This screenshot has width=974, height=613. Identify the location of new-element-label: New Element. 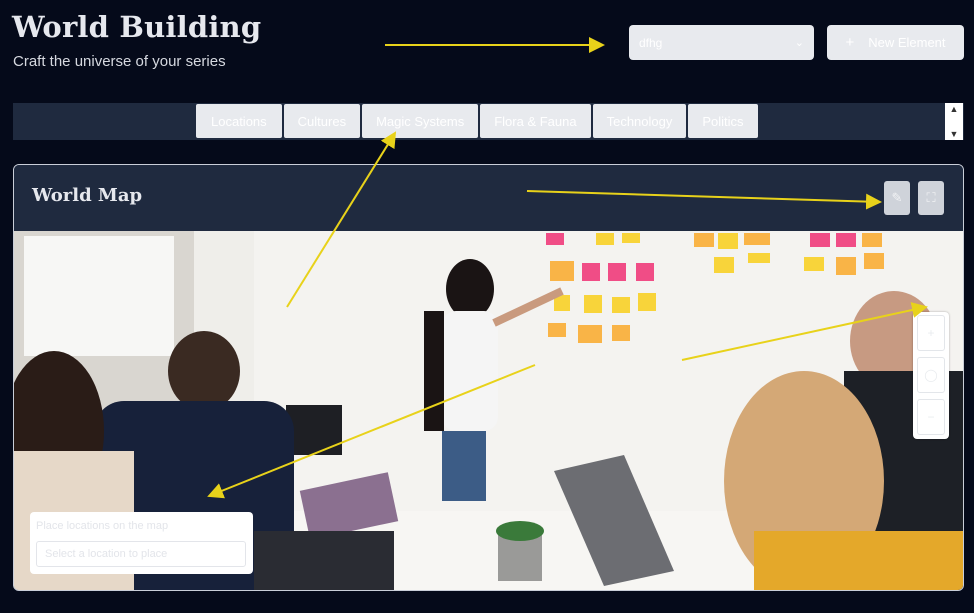
(907, 42).